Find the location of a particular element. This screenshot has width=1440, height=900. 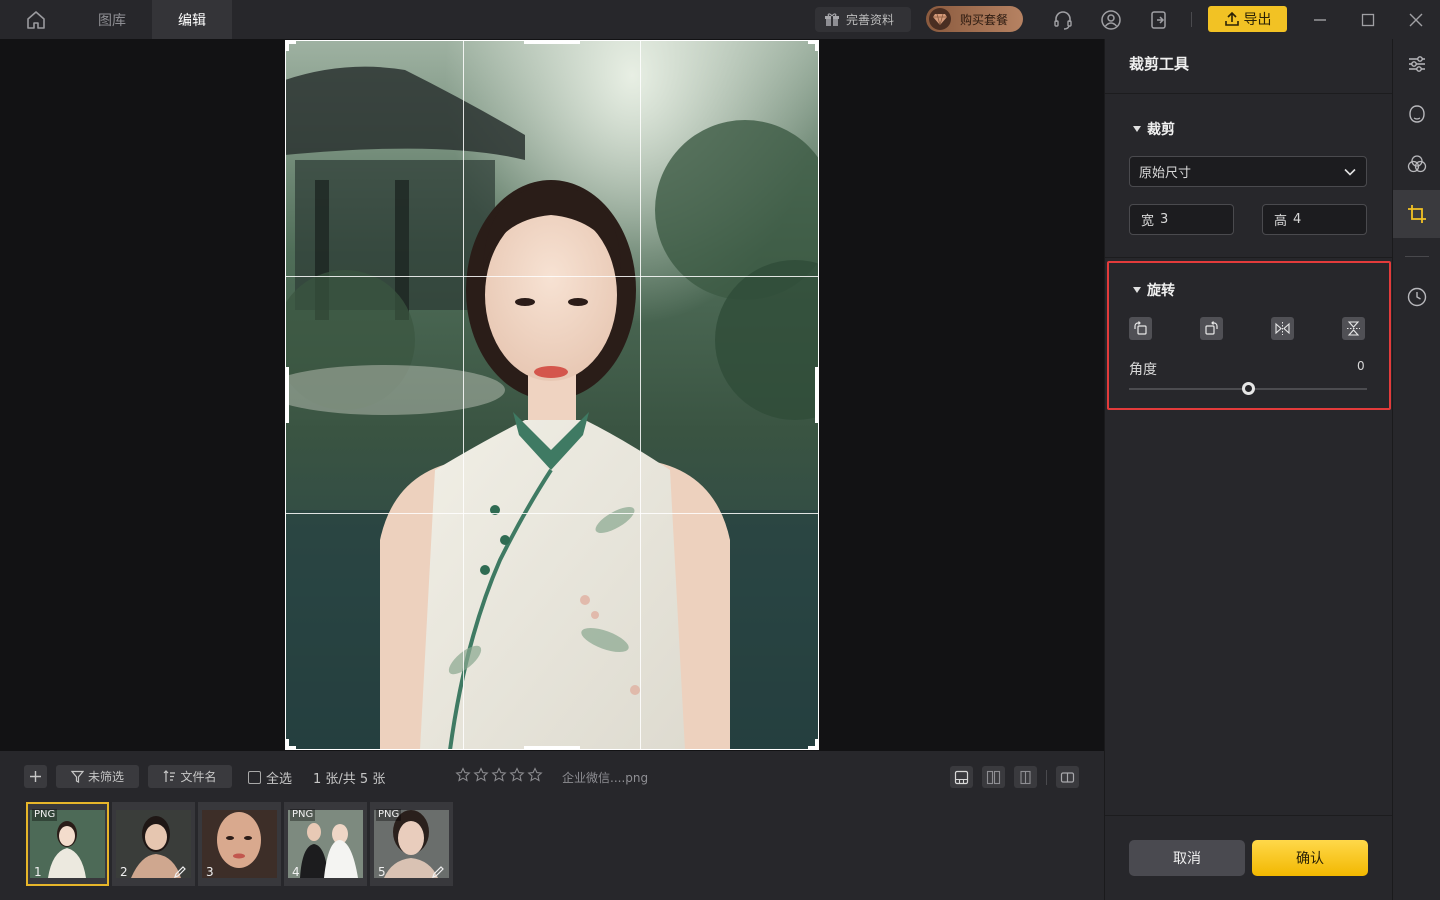

panel-title: 裁剪工具 is located at coordinates (1159, 64).